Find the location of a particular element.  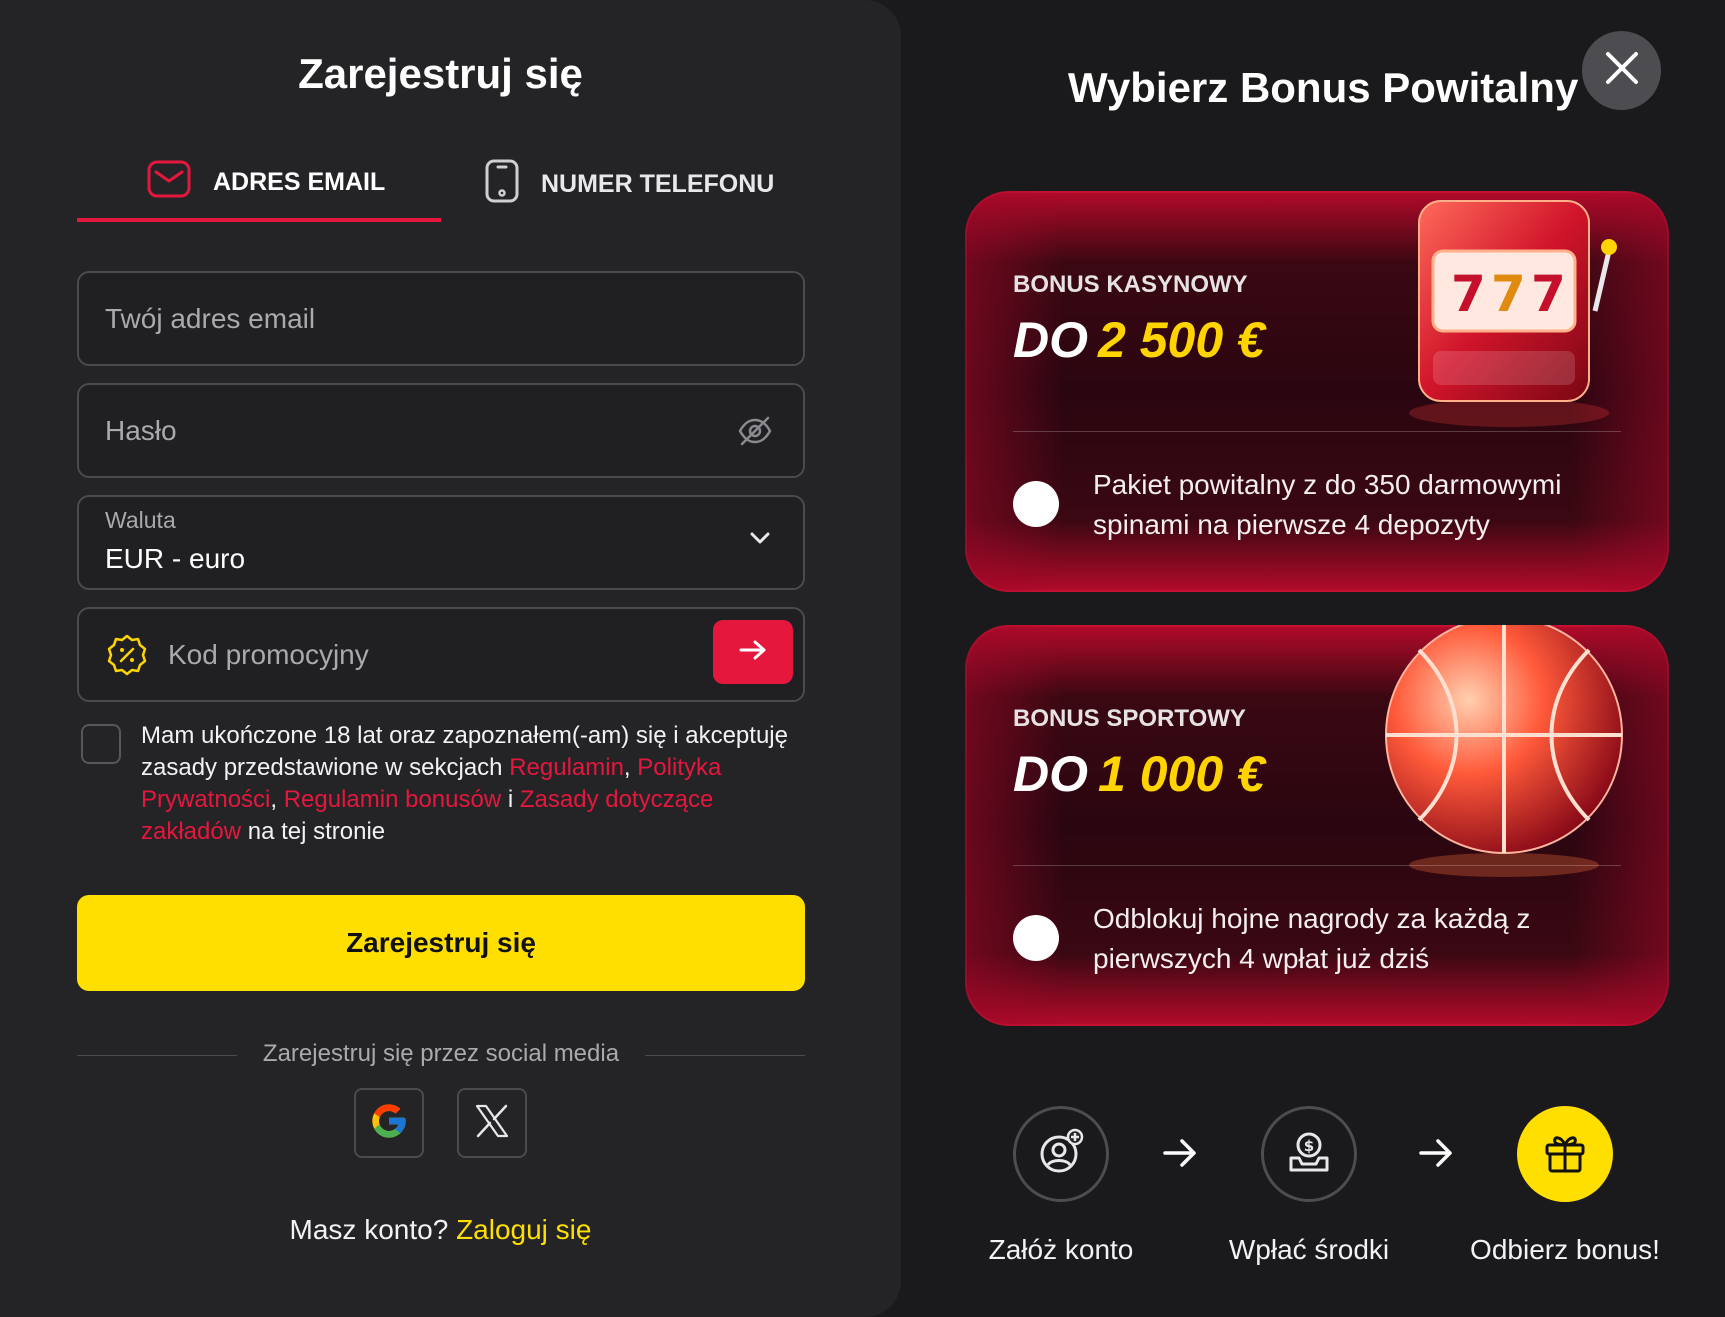

password-field: Hasło is located at coordinates (441, 430).